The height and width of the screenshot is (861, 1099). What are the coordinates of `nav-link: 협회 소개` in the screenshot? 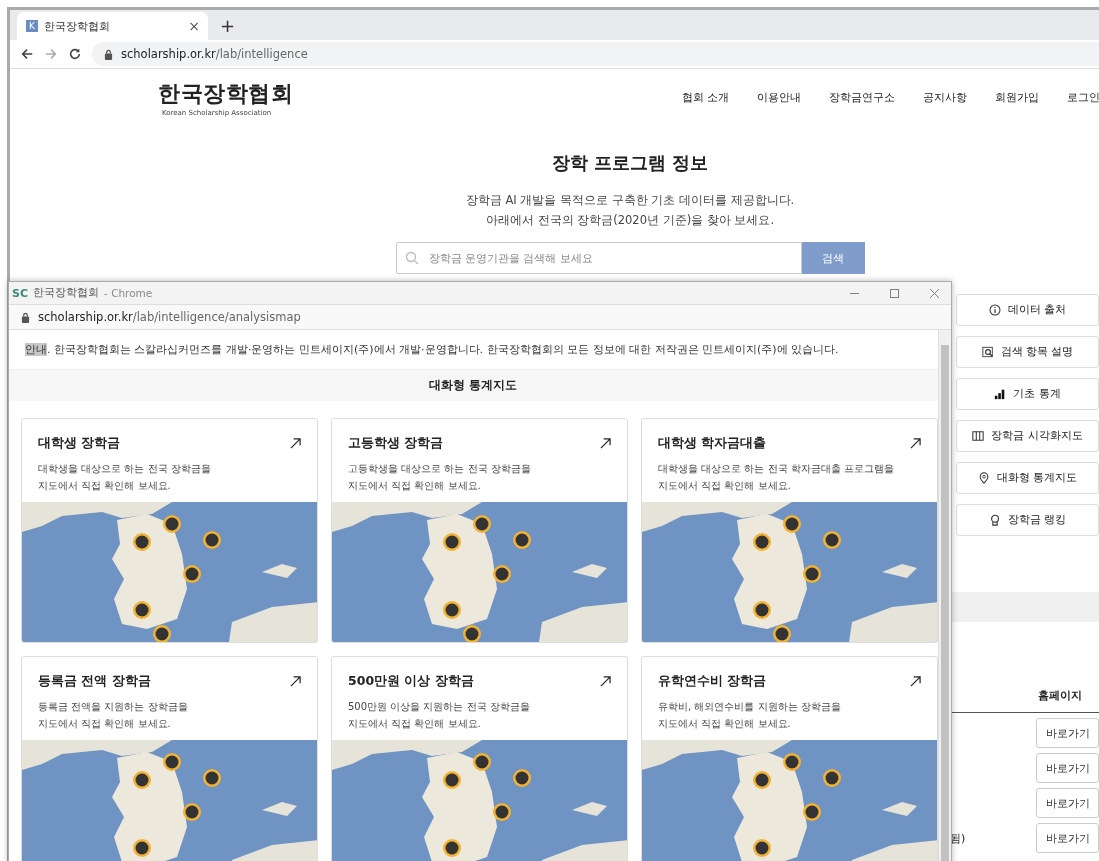 It's located at (705, 97).